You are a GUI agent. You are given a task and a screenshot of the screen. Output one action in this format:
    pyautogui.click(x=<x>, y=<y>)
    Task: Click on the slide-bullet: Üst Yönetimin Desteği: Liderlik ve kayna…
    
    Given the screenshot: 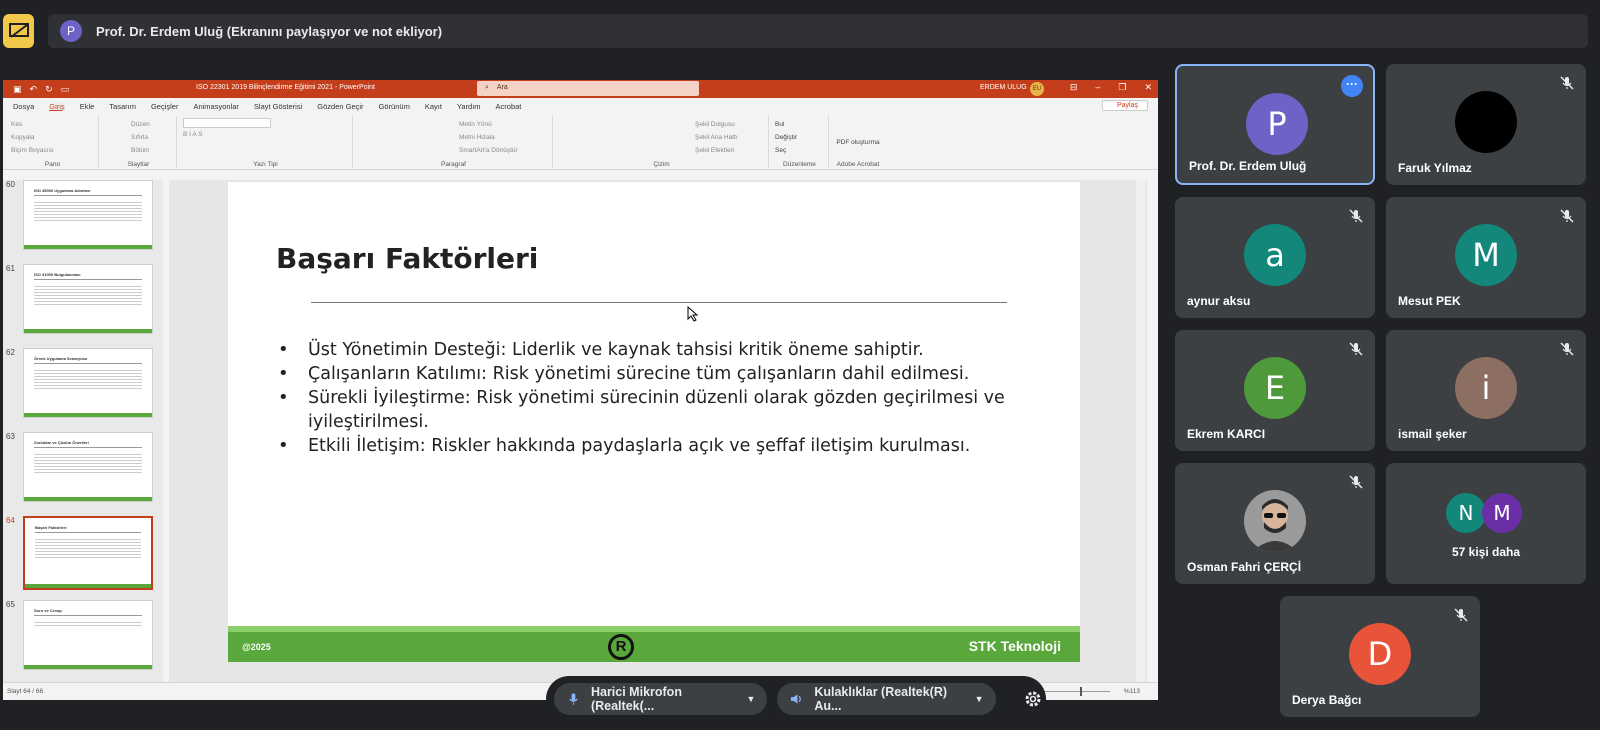 What is the action you would take?
    pyautogui.click(x=656, y=350)
    